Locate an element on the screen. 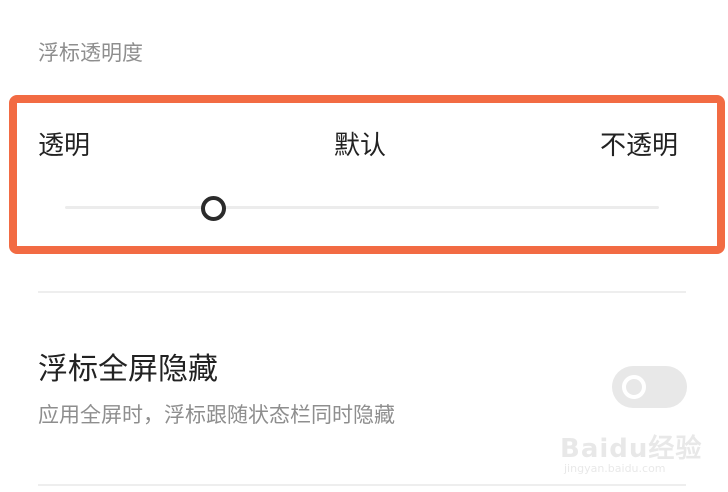  slider-label-opaque: 不透明 is located at coordinates (639, 146).